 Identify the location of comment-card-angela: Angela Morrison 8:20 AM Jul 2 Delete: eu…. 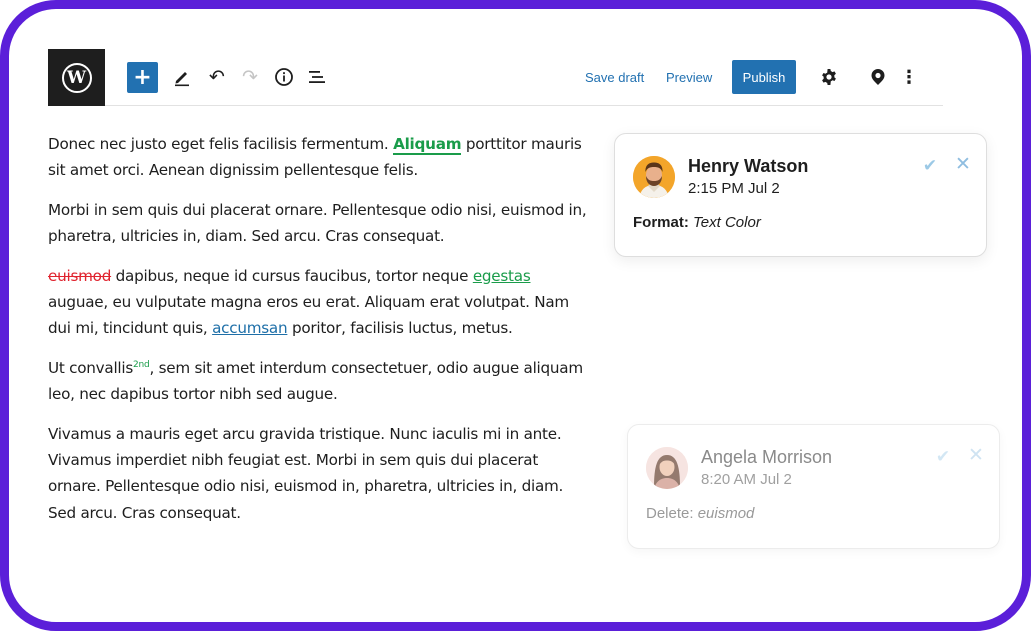
(813, 486).